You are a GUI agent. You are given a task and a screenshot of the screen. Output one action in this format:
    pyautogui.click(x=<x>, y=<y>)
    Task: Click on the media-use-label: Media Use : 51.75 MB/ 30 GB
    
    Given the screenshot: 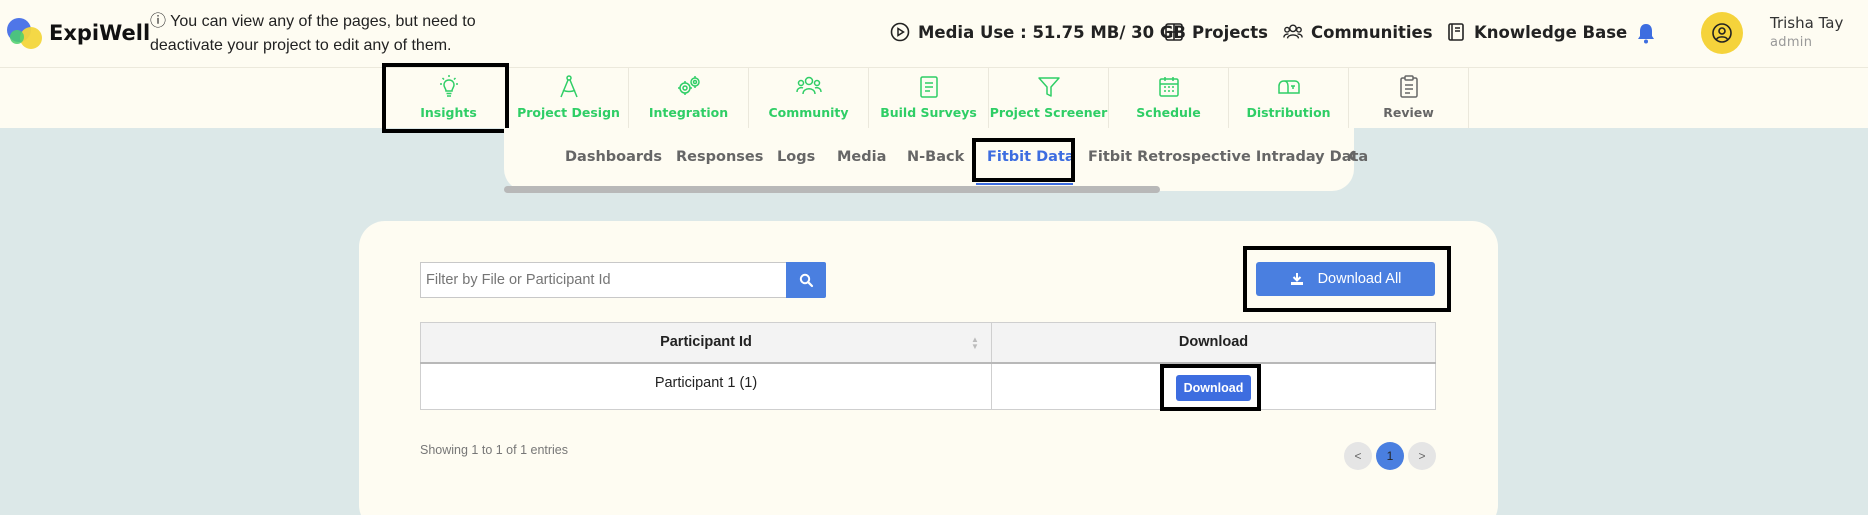 What is the action you would take?
    pyautogui.click(x=1052, y=32)
    